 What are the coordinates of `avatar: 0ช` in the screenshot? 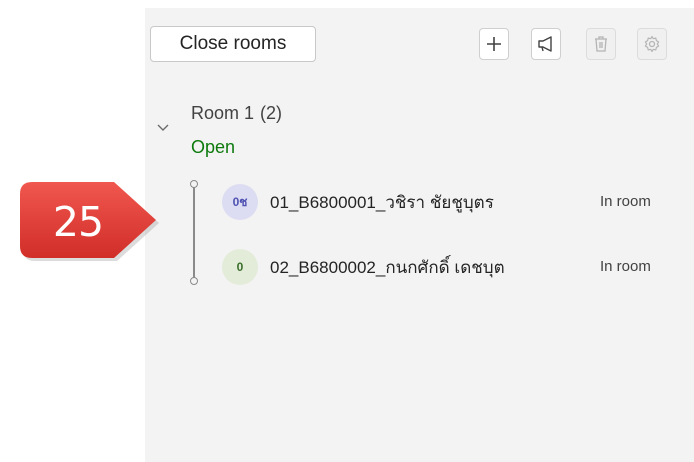 It's located at (240, 202).